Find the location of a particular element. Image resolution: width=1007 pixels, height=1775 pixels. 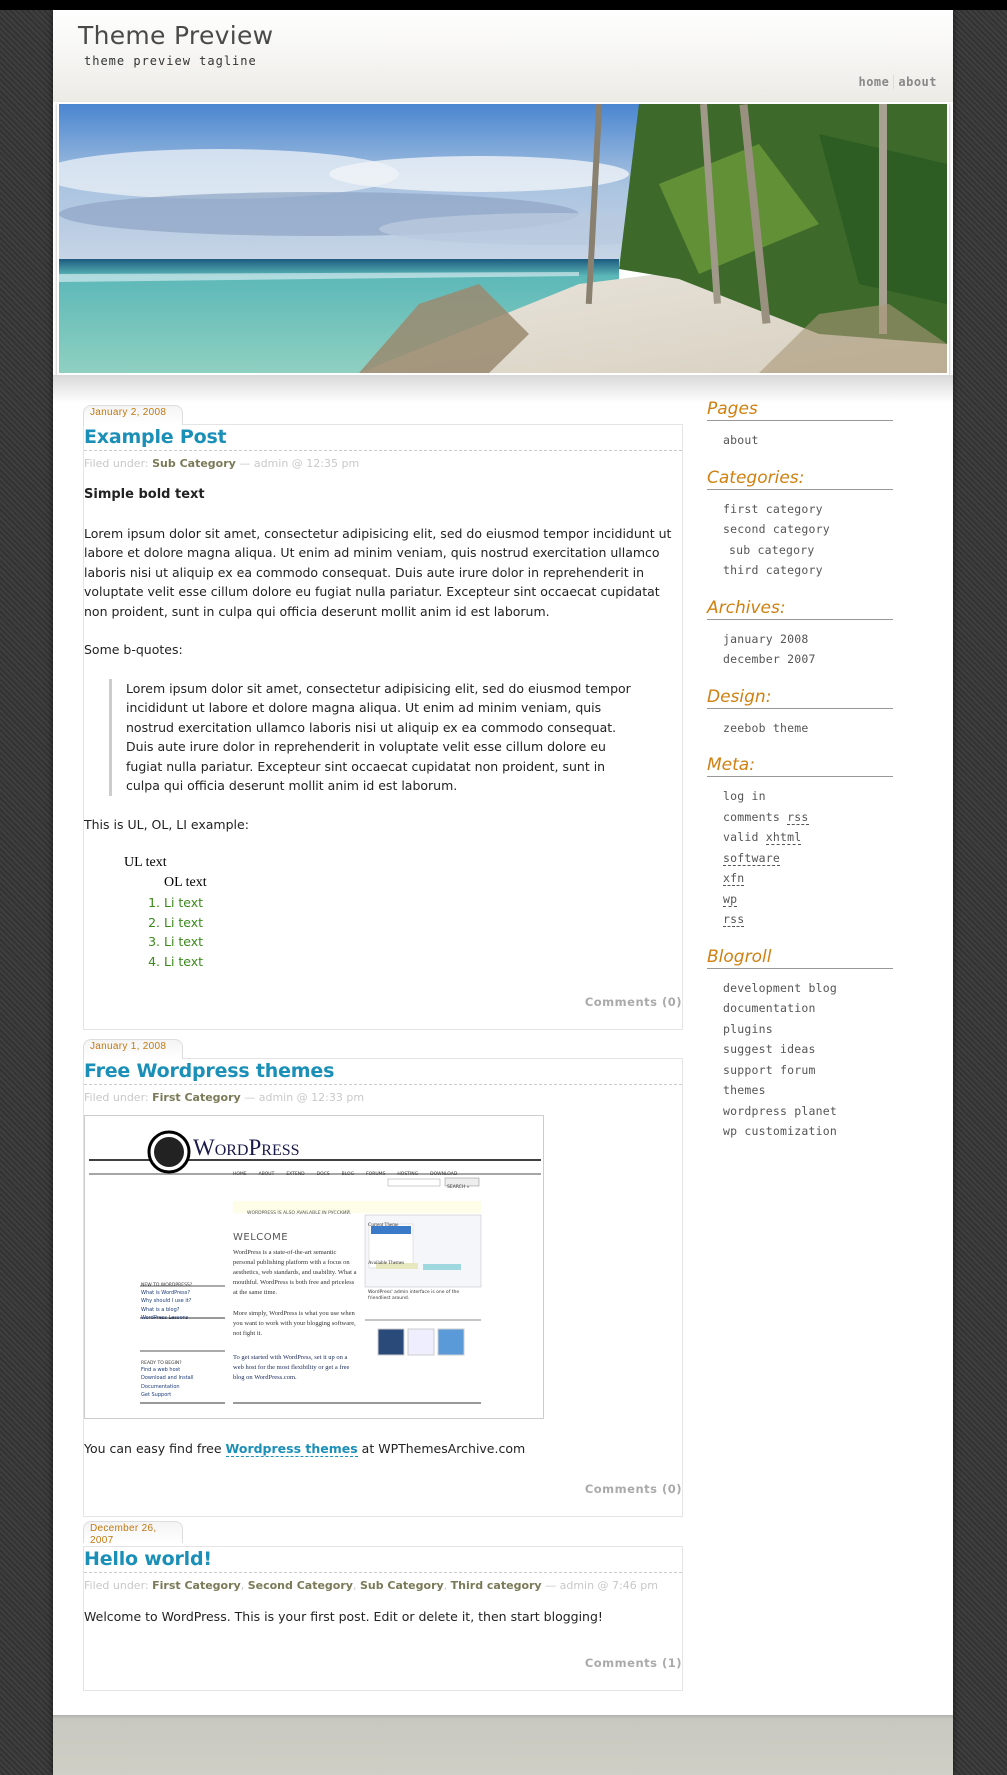

beach-image is located at coordinates (503, 238).